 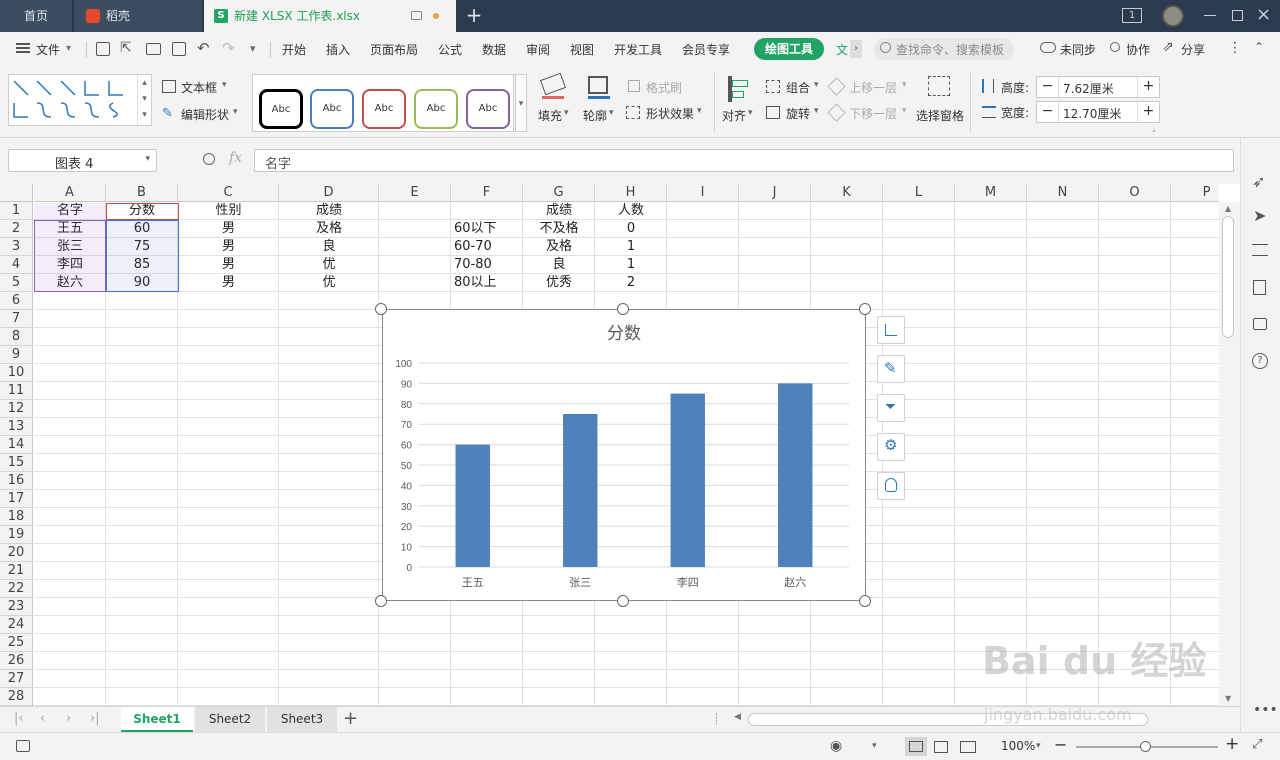 What do you see at coordinates (670, 113) in the screenshot?
I see `shape-effect-button: 形状效果` at bounding box center [670, 113].